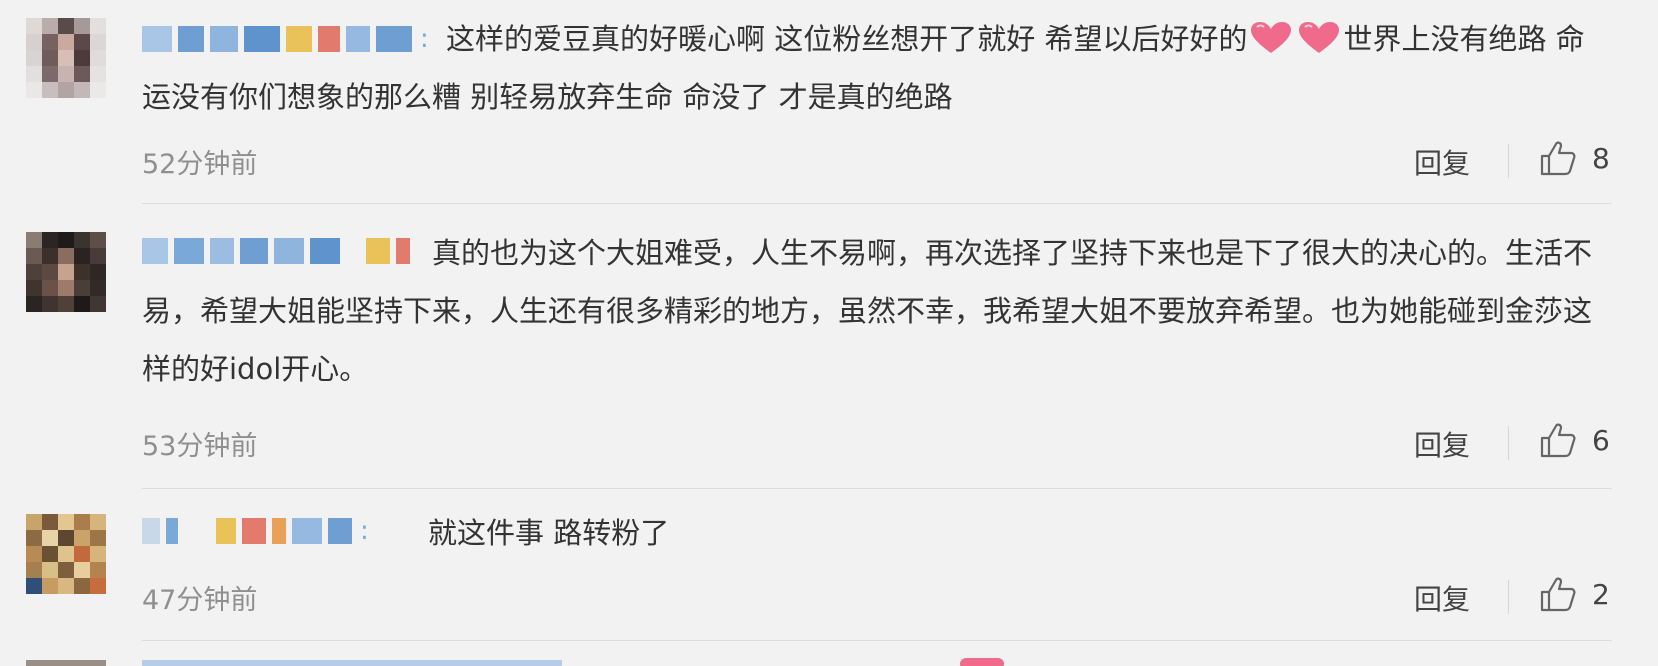  Describe the element at coordinates (200, 600) in the screenshot. I see `comment-time: 47分钟前` at that location.